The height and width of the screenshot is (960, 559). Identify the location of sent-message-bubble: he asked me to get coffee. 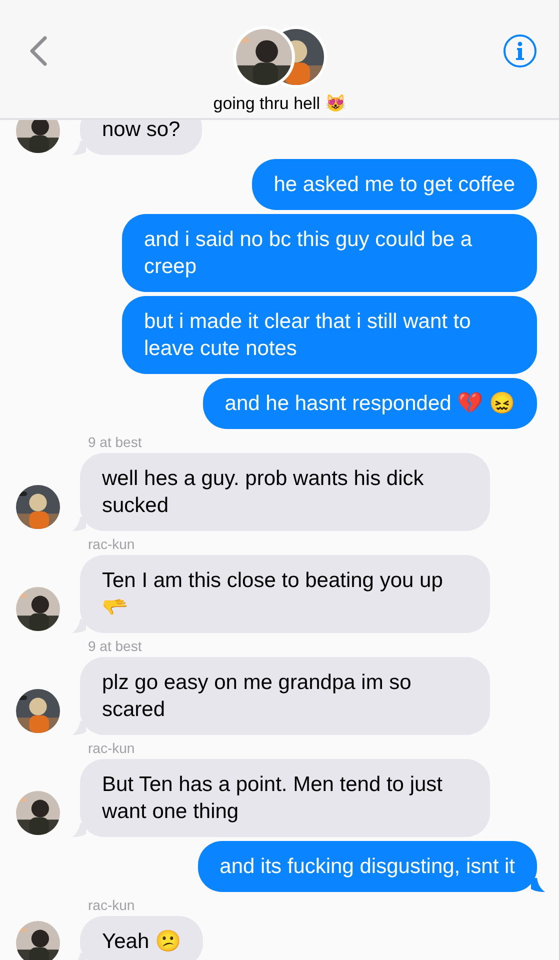
(394, 184).